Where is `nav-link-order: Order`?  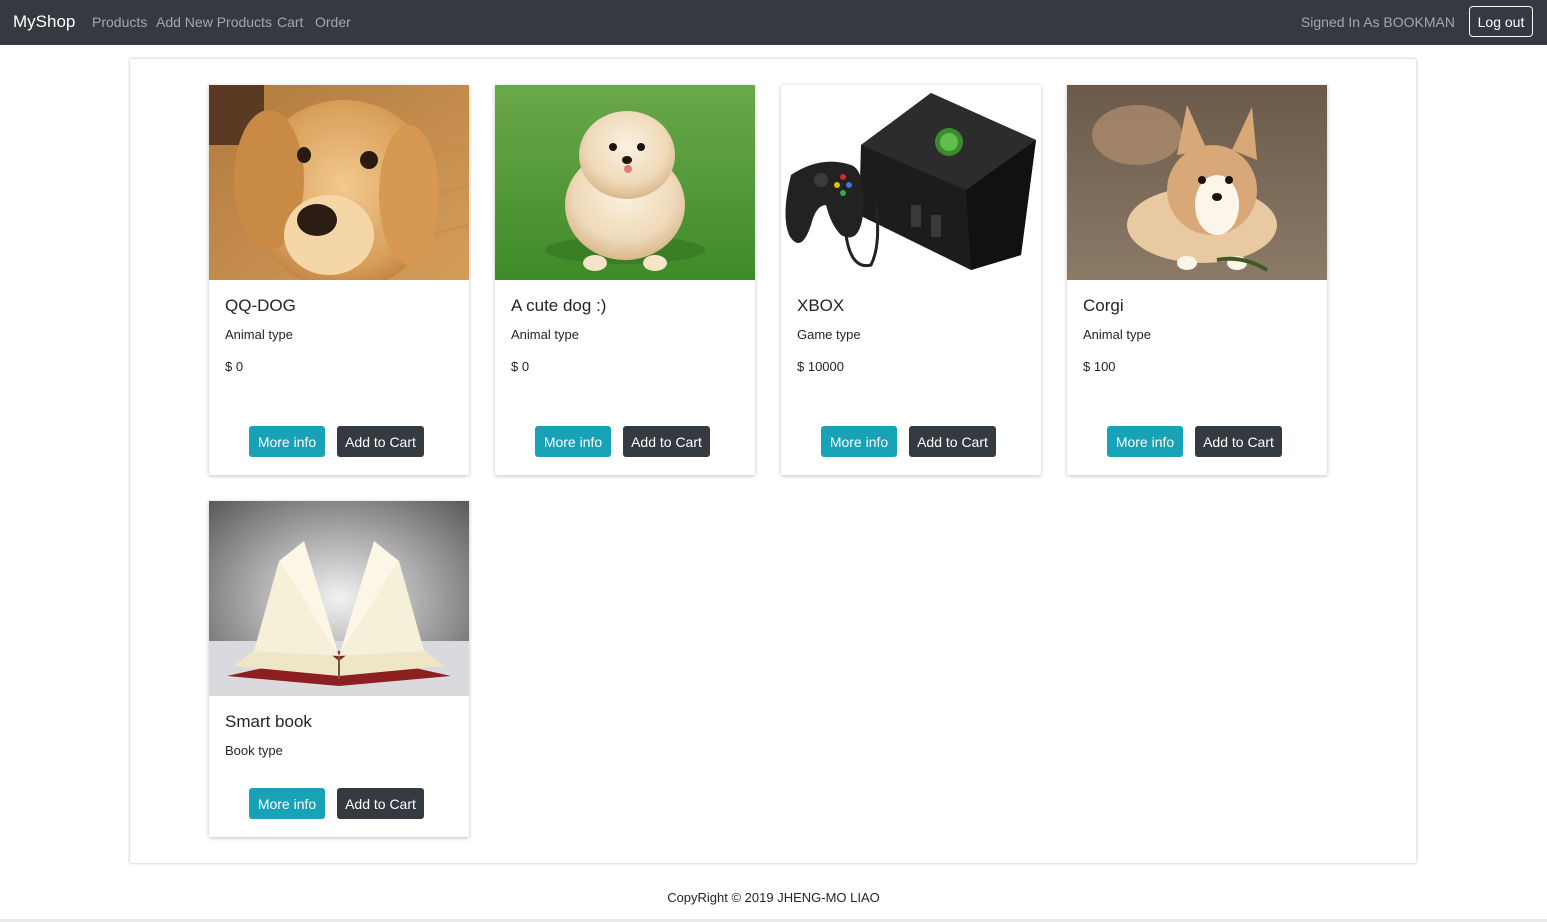 nav-link-order: Order is located at coordinates (333, 22).